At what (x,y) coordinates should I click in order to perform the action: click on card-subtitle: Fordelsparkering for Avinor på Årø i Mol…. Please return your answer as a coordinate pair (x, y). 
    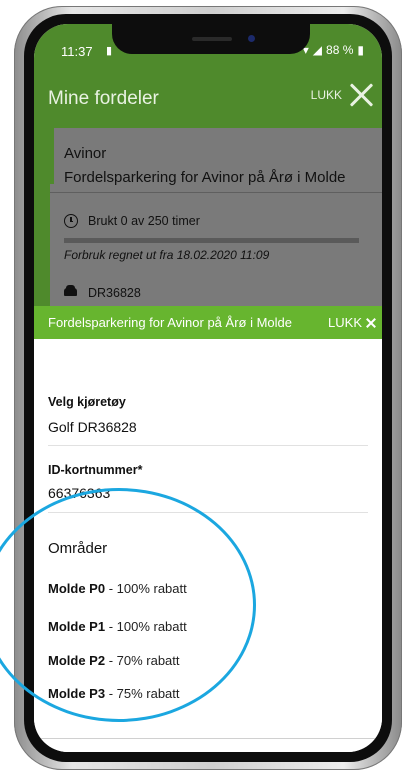
    Looking at the image, I should click on (205, 177).